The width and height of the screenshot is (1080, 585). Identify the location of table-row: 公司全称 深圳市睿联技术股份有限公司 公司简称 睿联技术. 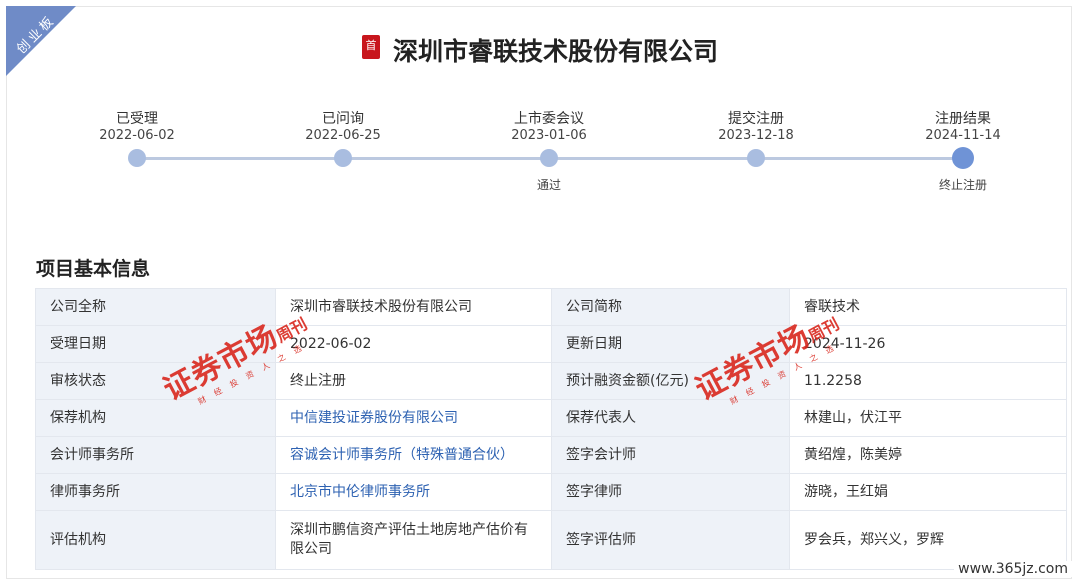
(551, 307).